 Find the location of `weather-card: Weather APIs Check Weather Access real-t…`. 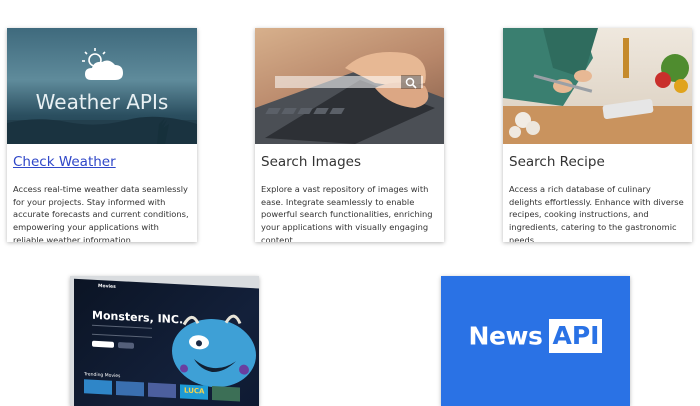

weather-card: Weather APIs Check Weather Access real-t… is located at coordinates (102, 135).